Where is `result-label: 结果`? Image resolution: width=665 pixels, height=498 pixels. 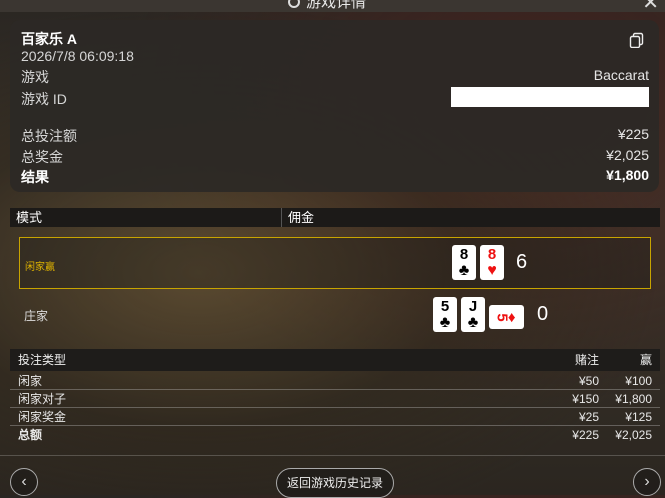
result-label: 结果 is located at coordinates (35, 177).